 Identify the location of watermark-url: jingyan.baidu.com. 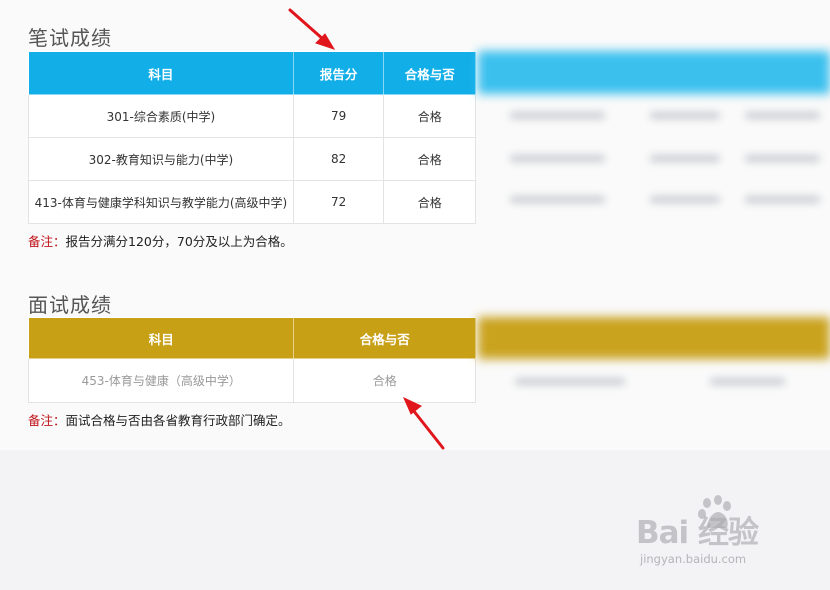
(693, 559).